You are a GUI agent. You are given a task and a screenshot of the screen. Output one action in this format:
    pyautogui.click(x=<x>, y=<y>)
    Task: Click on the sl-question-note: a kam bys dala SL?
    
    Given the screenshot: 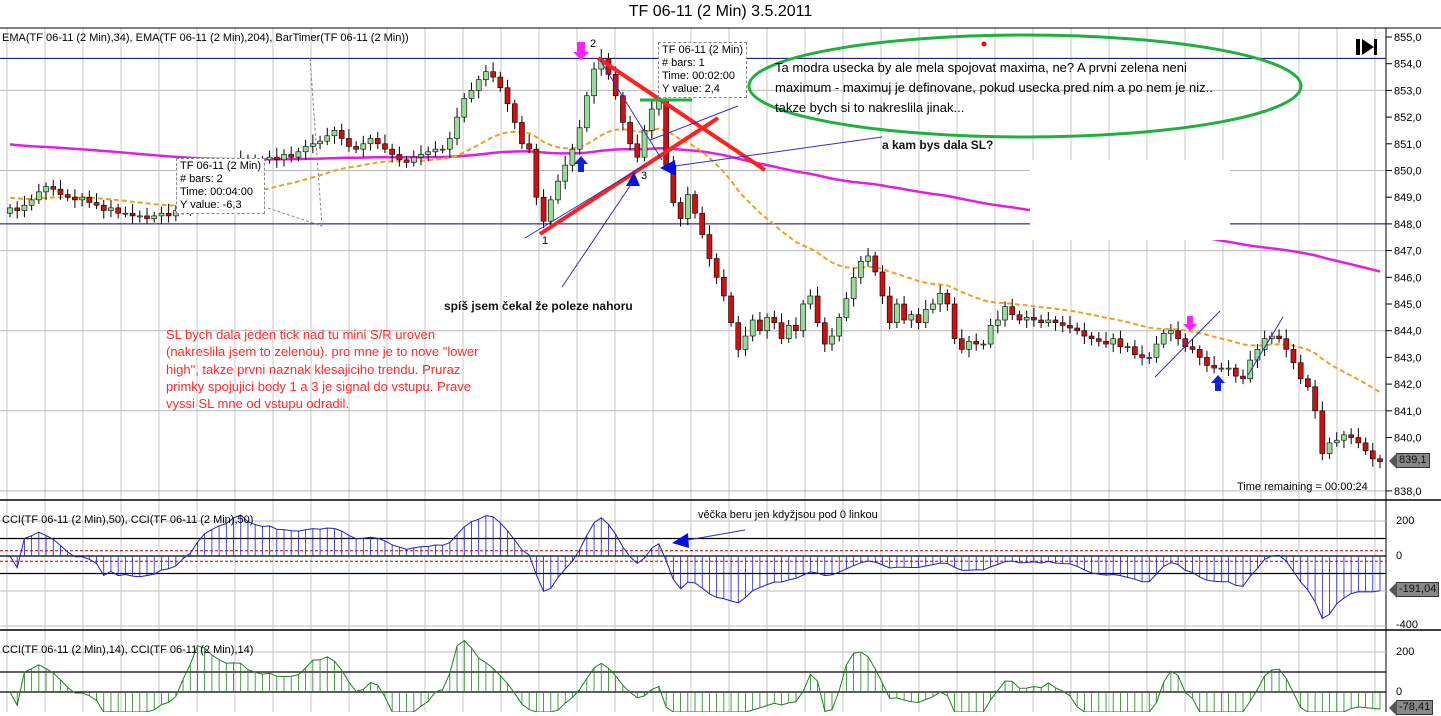 What is the action you would take?
    pyautogui.click(x=938, y=145)
    